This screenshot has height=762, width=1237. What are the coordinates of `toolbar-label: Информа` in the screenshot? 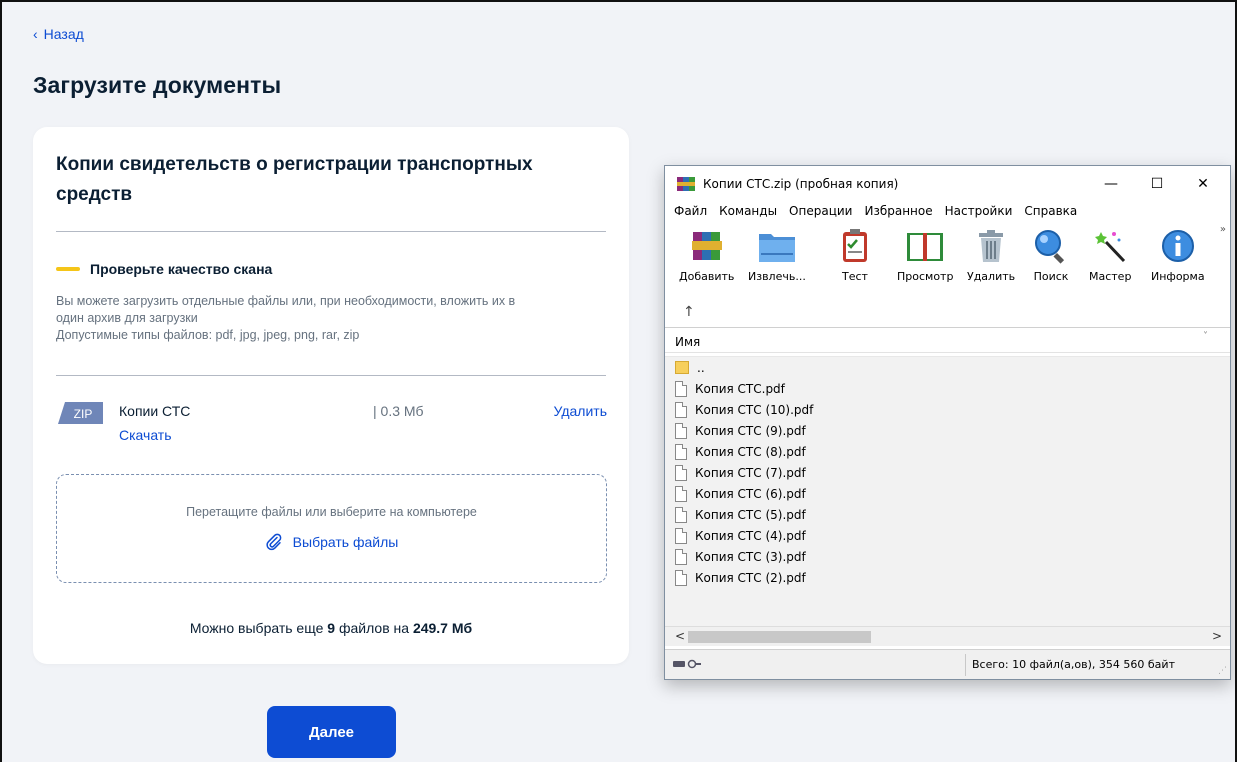 It's located at (1178, 276).